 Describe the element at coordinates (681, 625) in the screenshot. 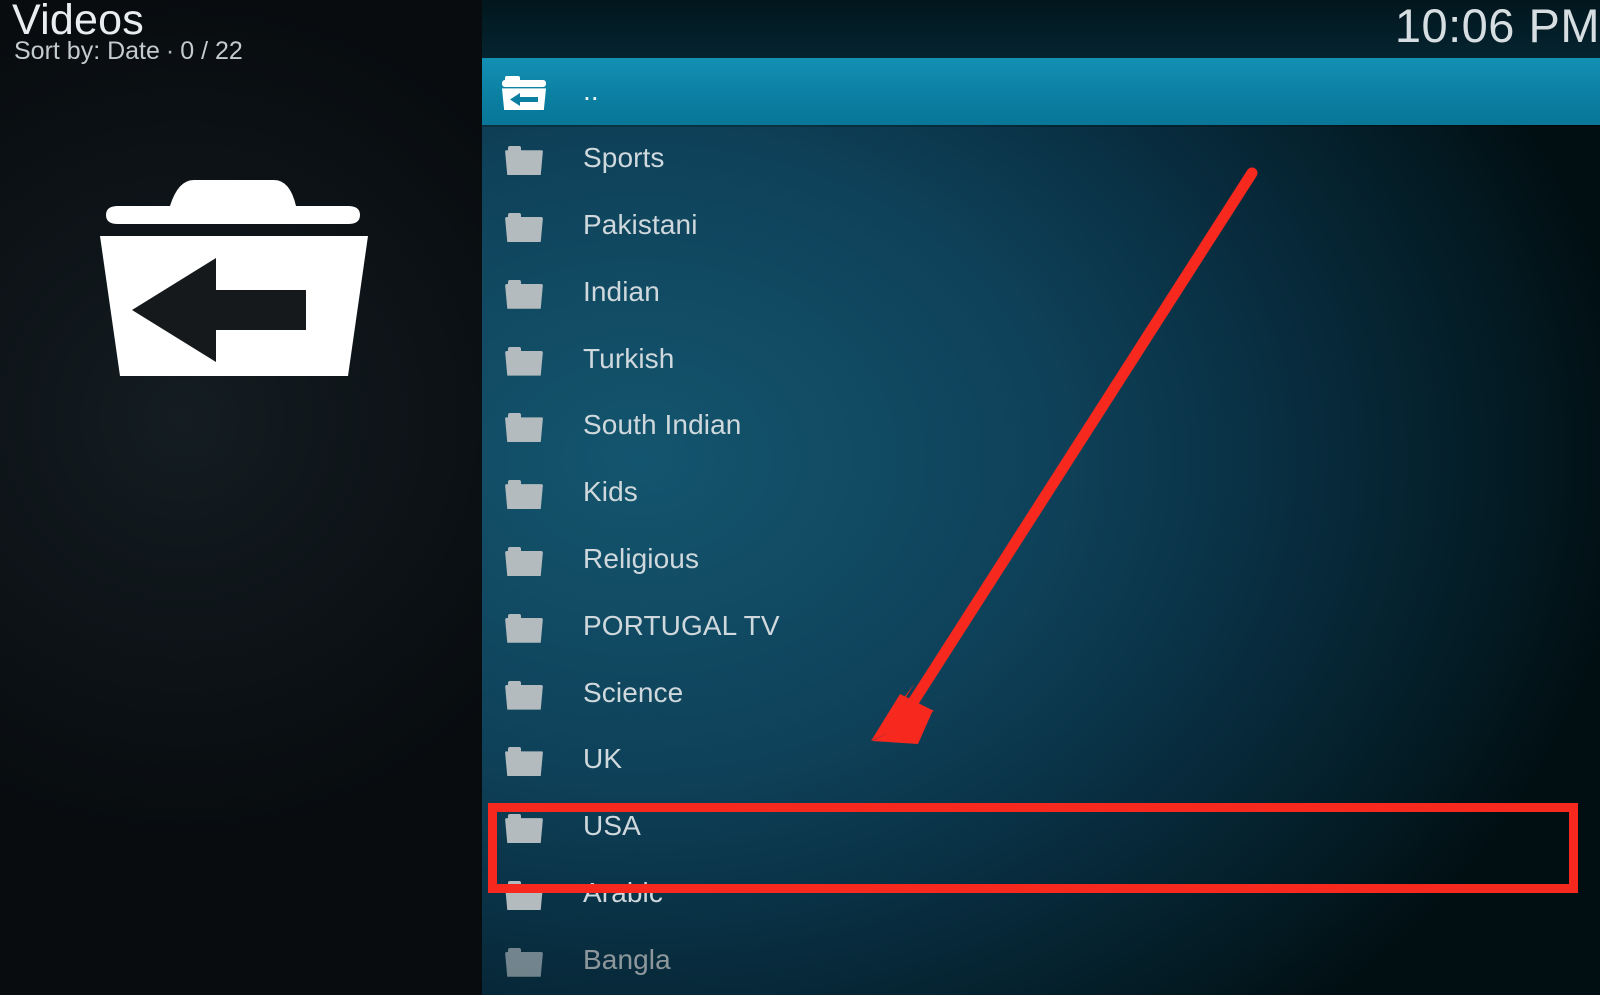

I see `list-item-label: PORTUGAL TV` at that location.